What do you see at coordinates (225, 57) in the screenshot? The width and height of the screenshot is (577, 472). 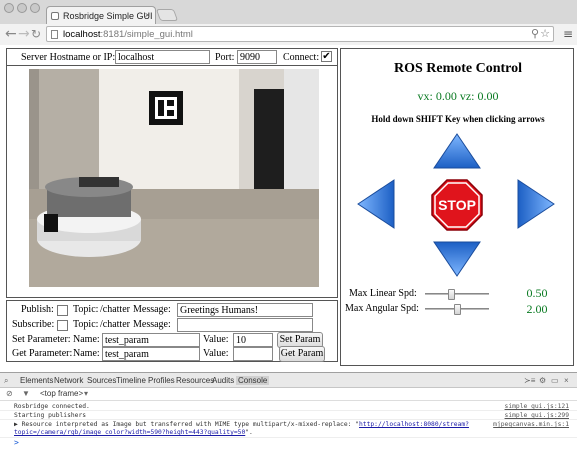 I see `port-label: Port:` at bounding box center [225, 57].